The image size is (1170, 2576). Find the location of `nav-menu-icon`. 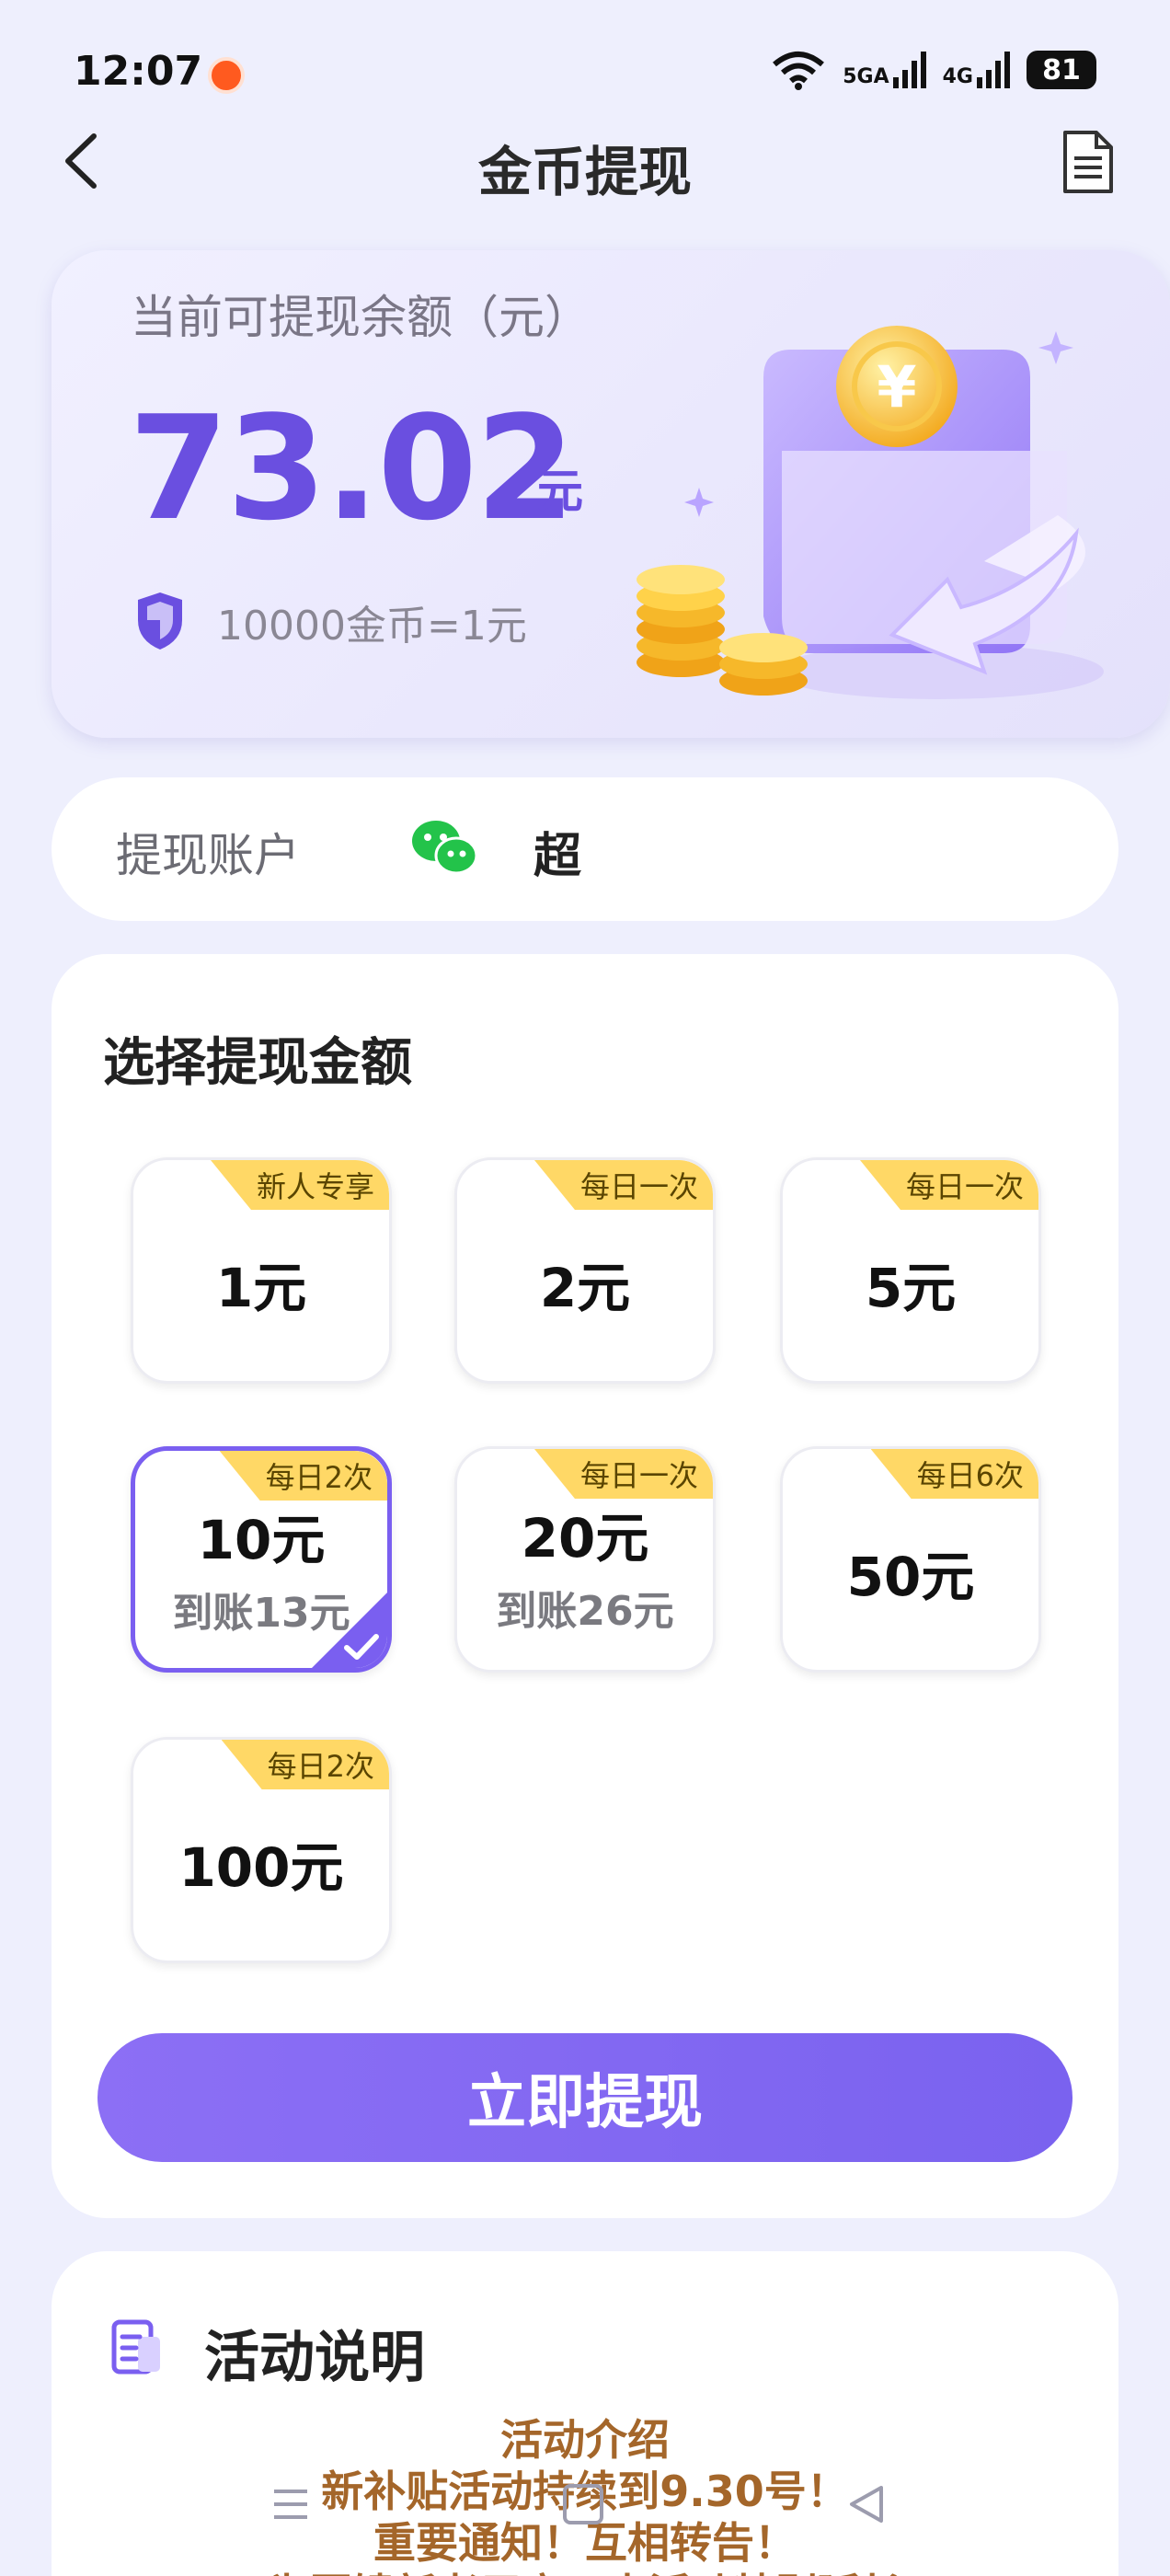

nav-menu-icon is located at coordinates (290, 2504).